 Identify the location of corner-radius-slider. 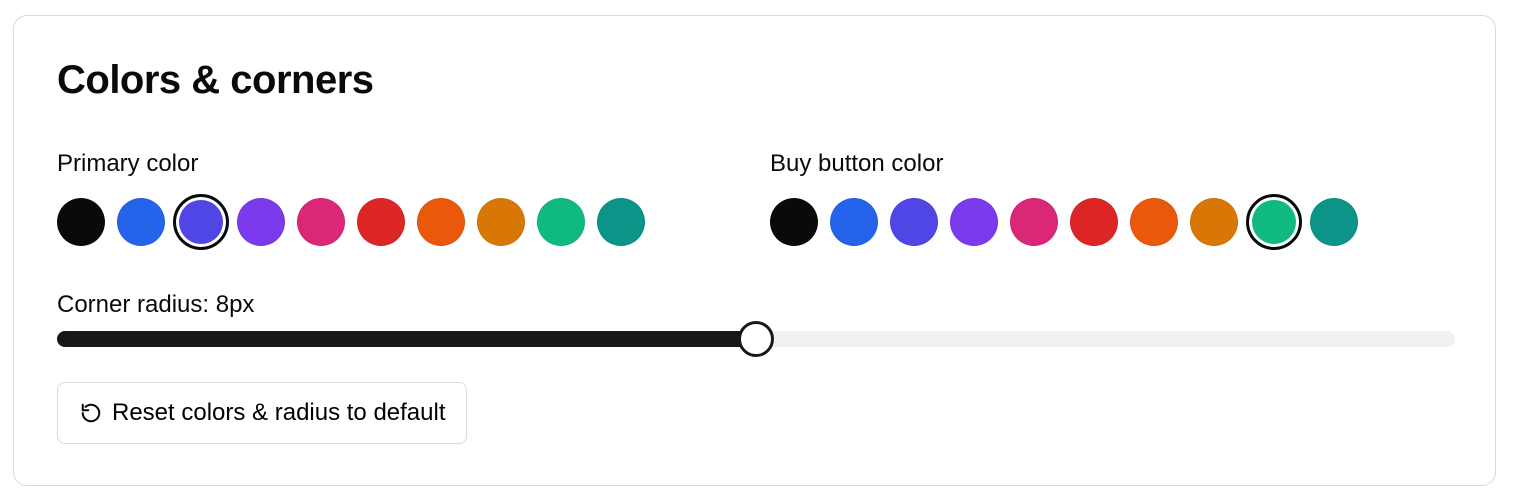
(756, 339).